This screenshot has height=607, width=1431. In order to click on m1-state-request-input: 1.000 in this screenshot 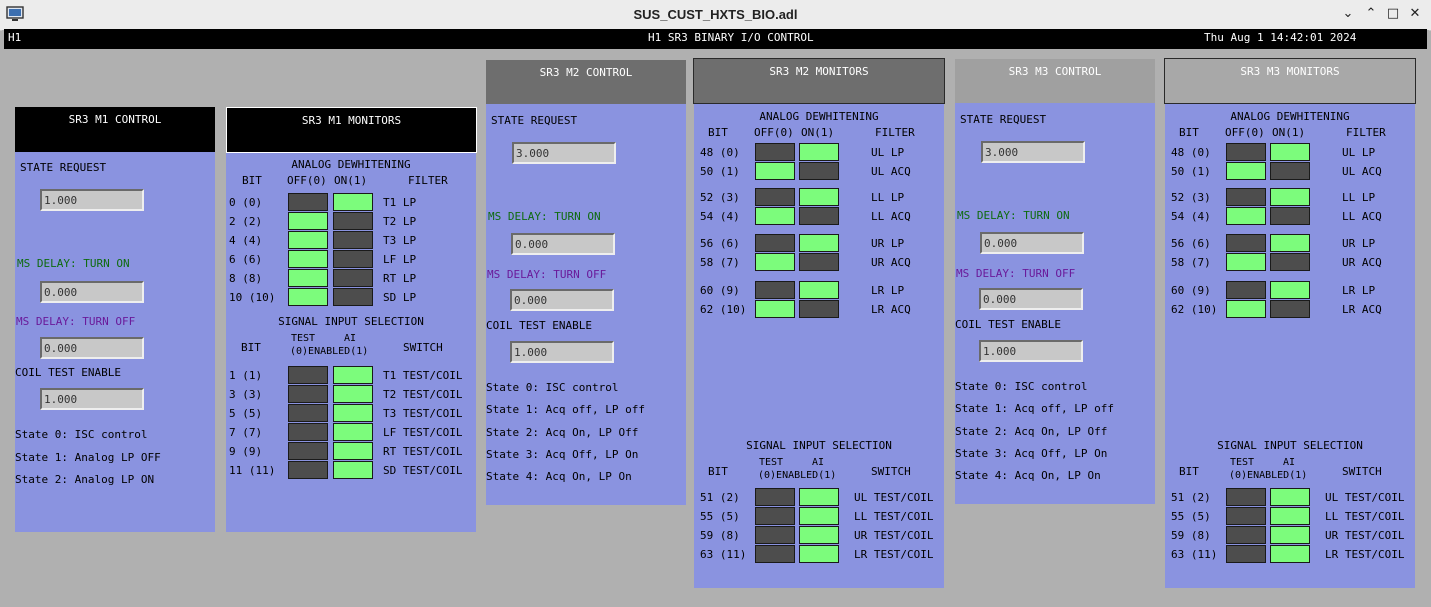, I will do `click(92, 200)`.